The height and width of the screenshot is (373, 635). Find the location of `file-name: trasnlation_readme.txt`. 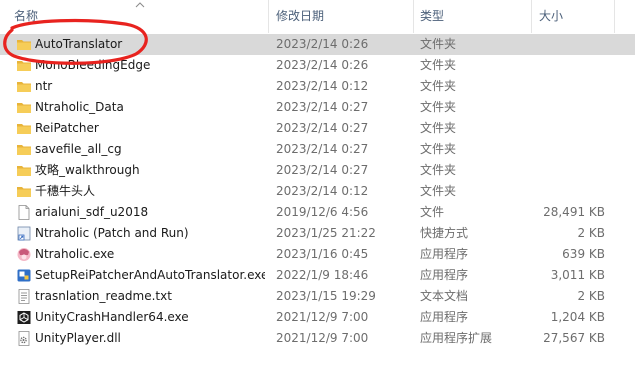

file-name: trasnlation_readme.txt is located at coordinates (103, 296).